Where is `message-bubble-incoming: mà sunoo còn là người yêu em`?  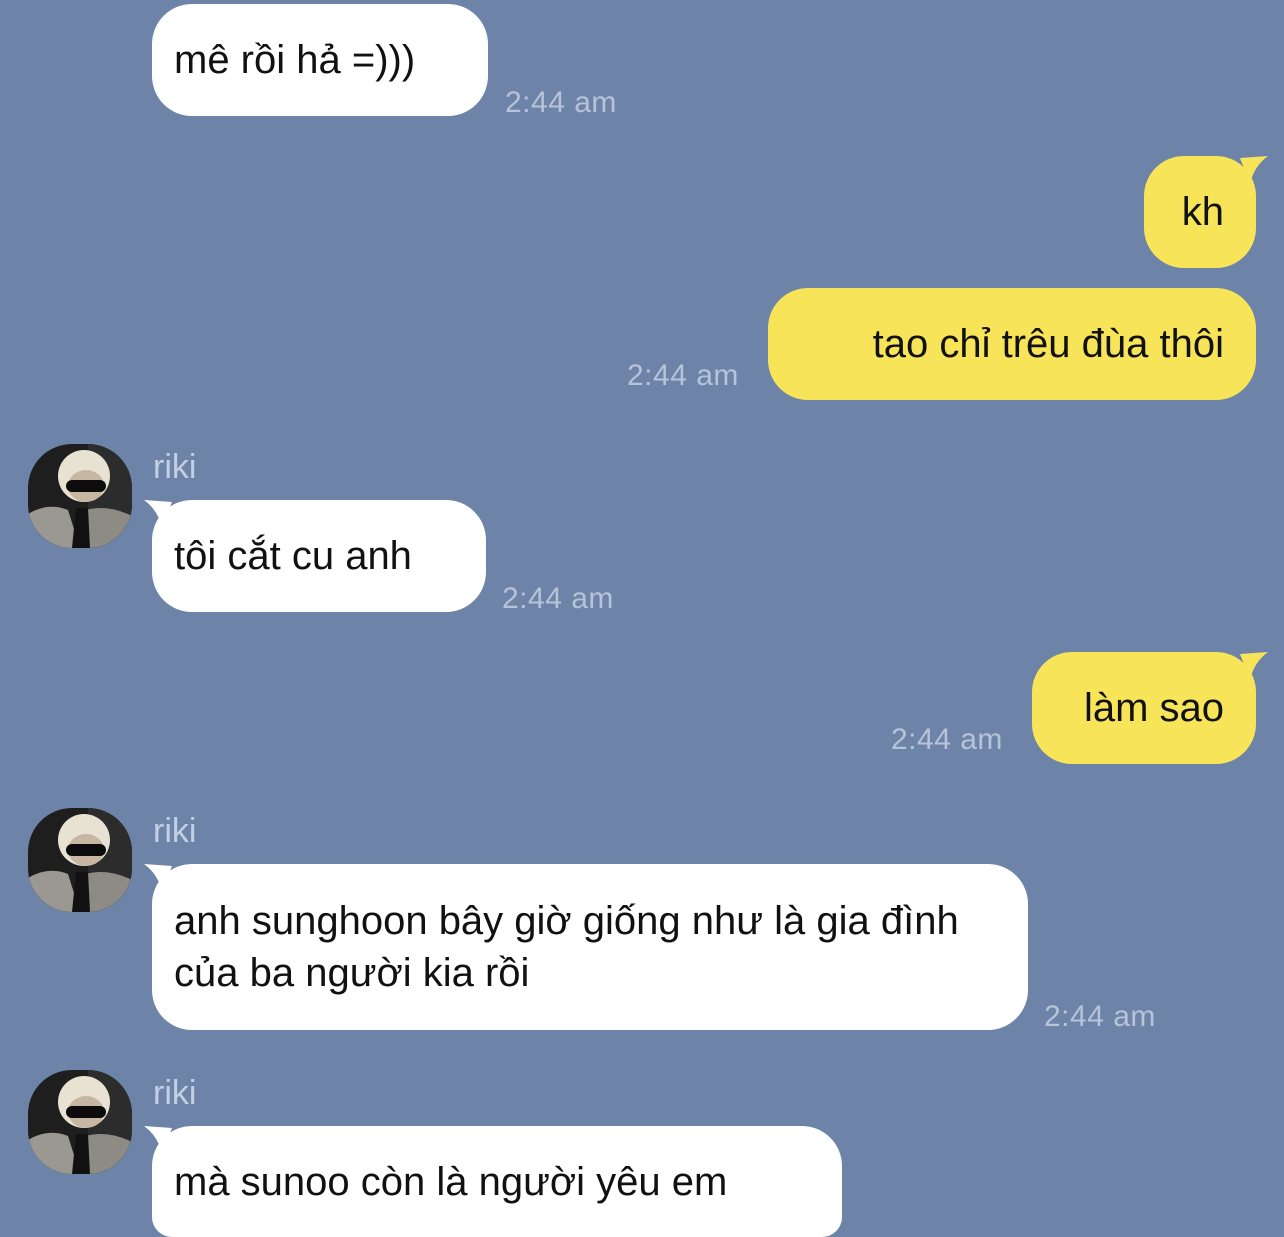
message-bubble-incoming: mà sunoo còn là người yêu em is located at coordinates (497, 1181).